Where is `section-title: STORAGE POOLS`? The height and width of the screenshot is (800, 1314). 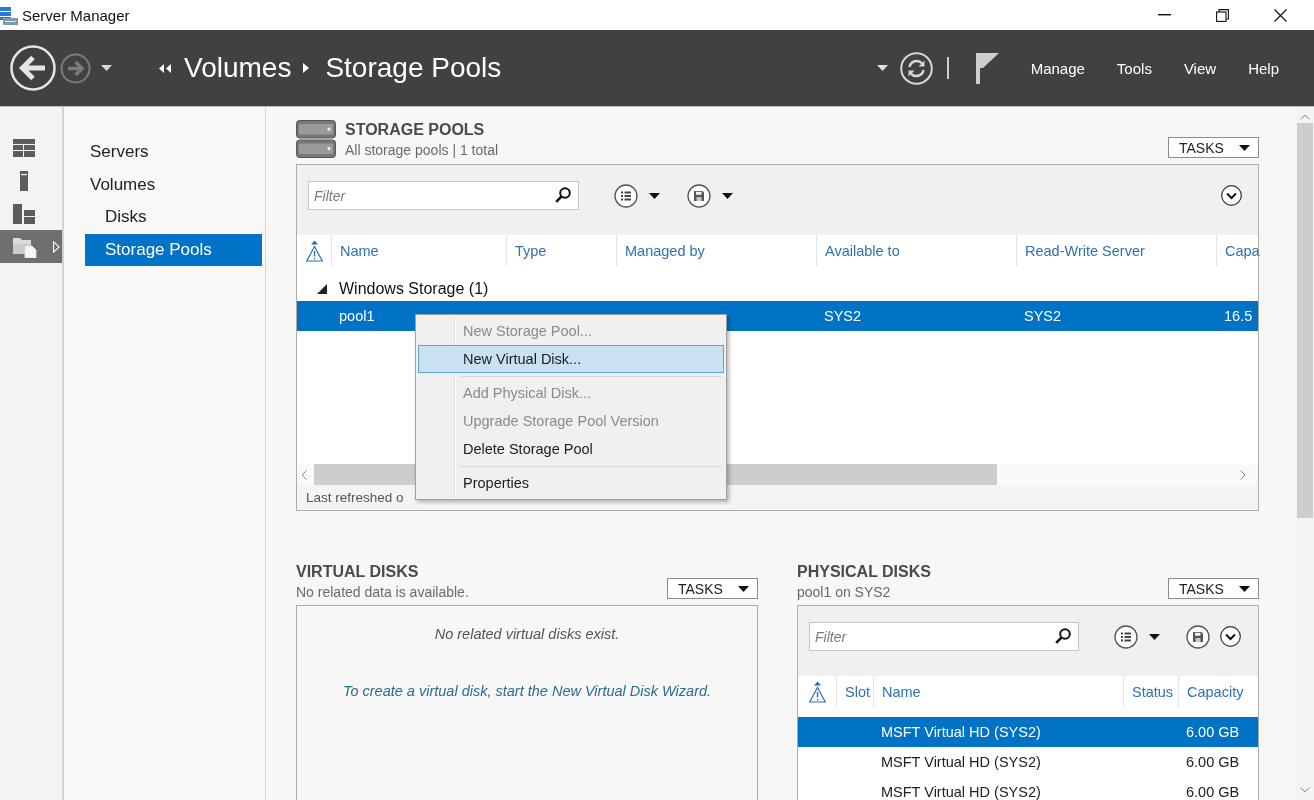 section-title: STORAGE POOLS is located at coordinates (415, 130).